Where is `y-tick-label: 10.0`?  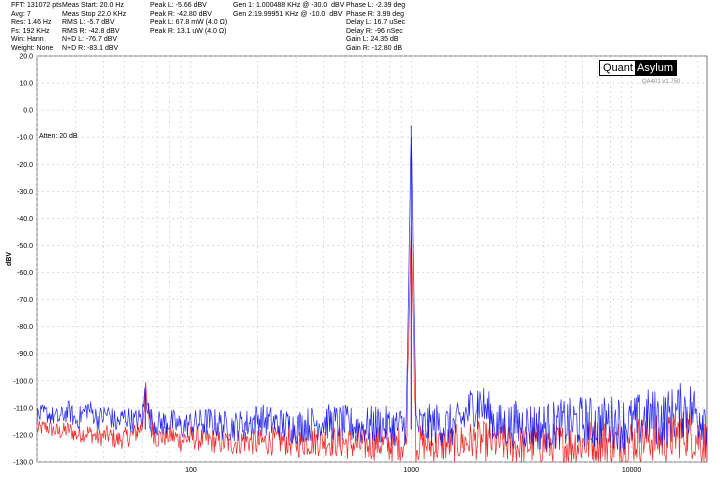 y-tick-label: 10.0 is located at coordinates (26, 84).